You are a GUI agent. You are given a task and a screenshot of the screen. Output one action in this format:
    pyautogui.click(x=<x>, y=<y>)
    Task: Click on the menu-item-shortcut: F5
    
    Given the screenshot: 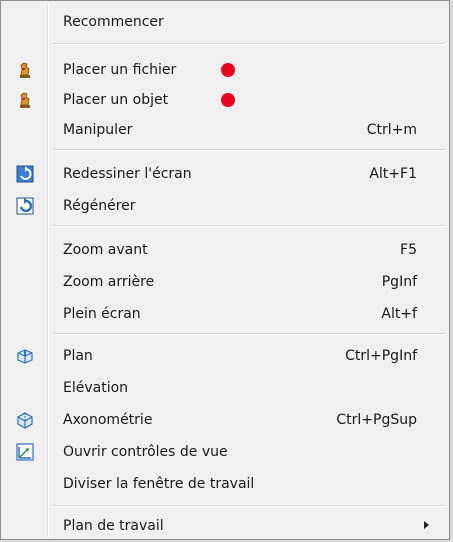 What is the action you would take?
    pyautogui.click(x=408, y=250)
    